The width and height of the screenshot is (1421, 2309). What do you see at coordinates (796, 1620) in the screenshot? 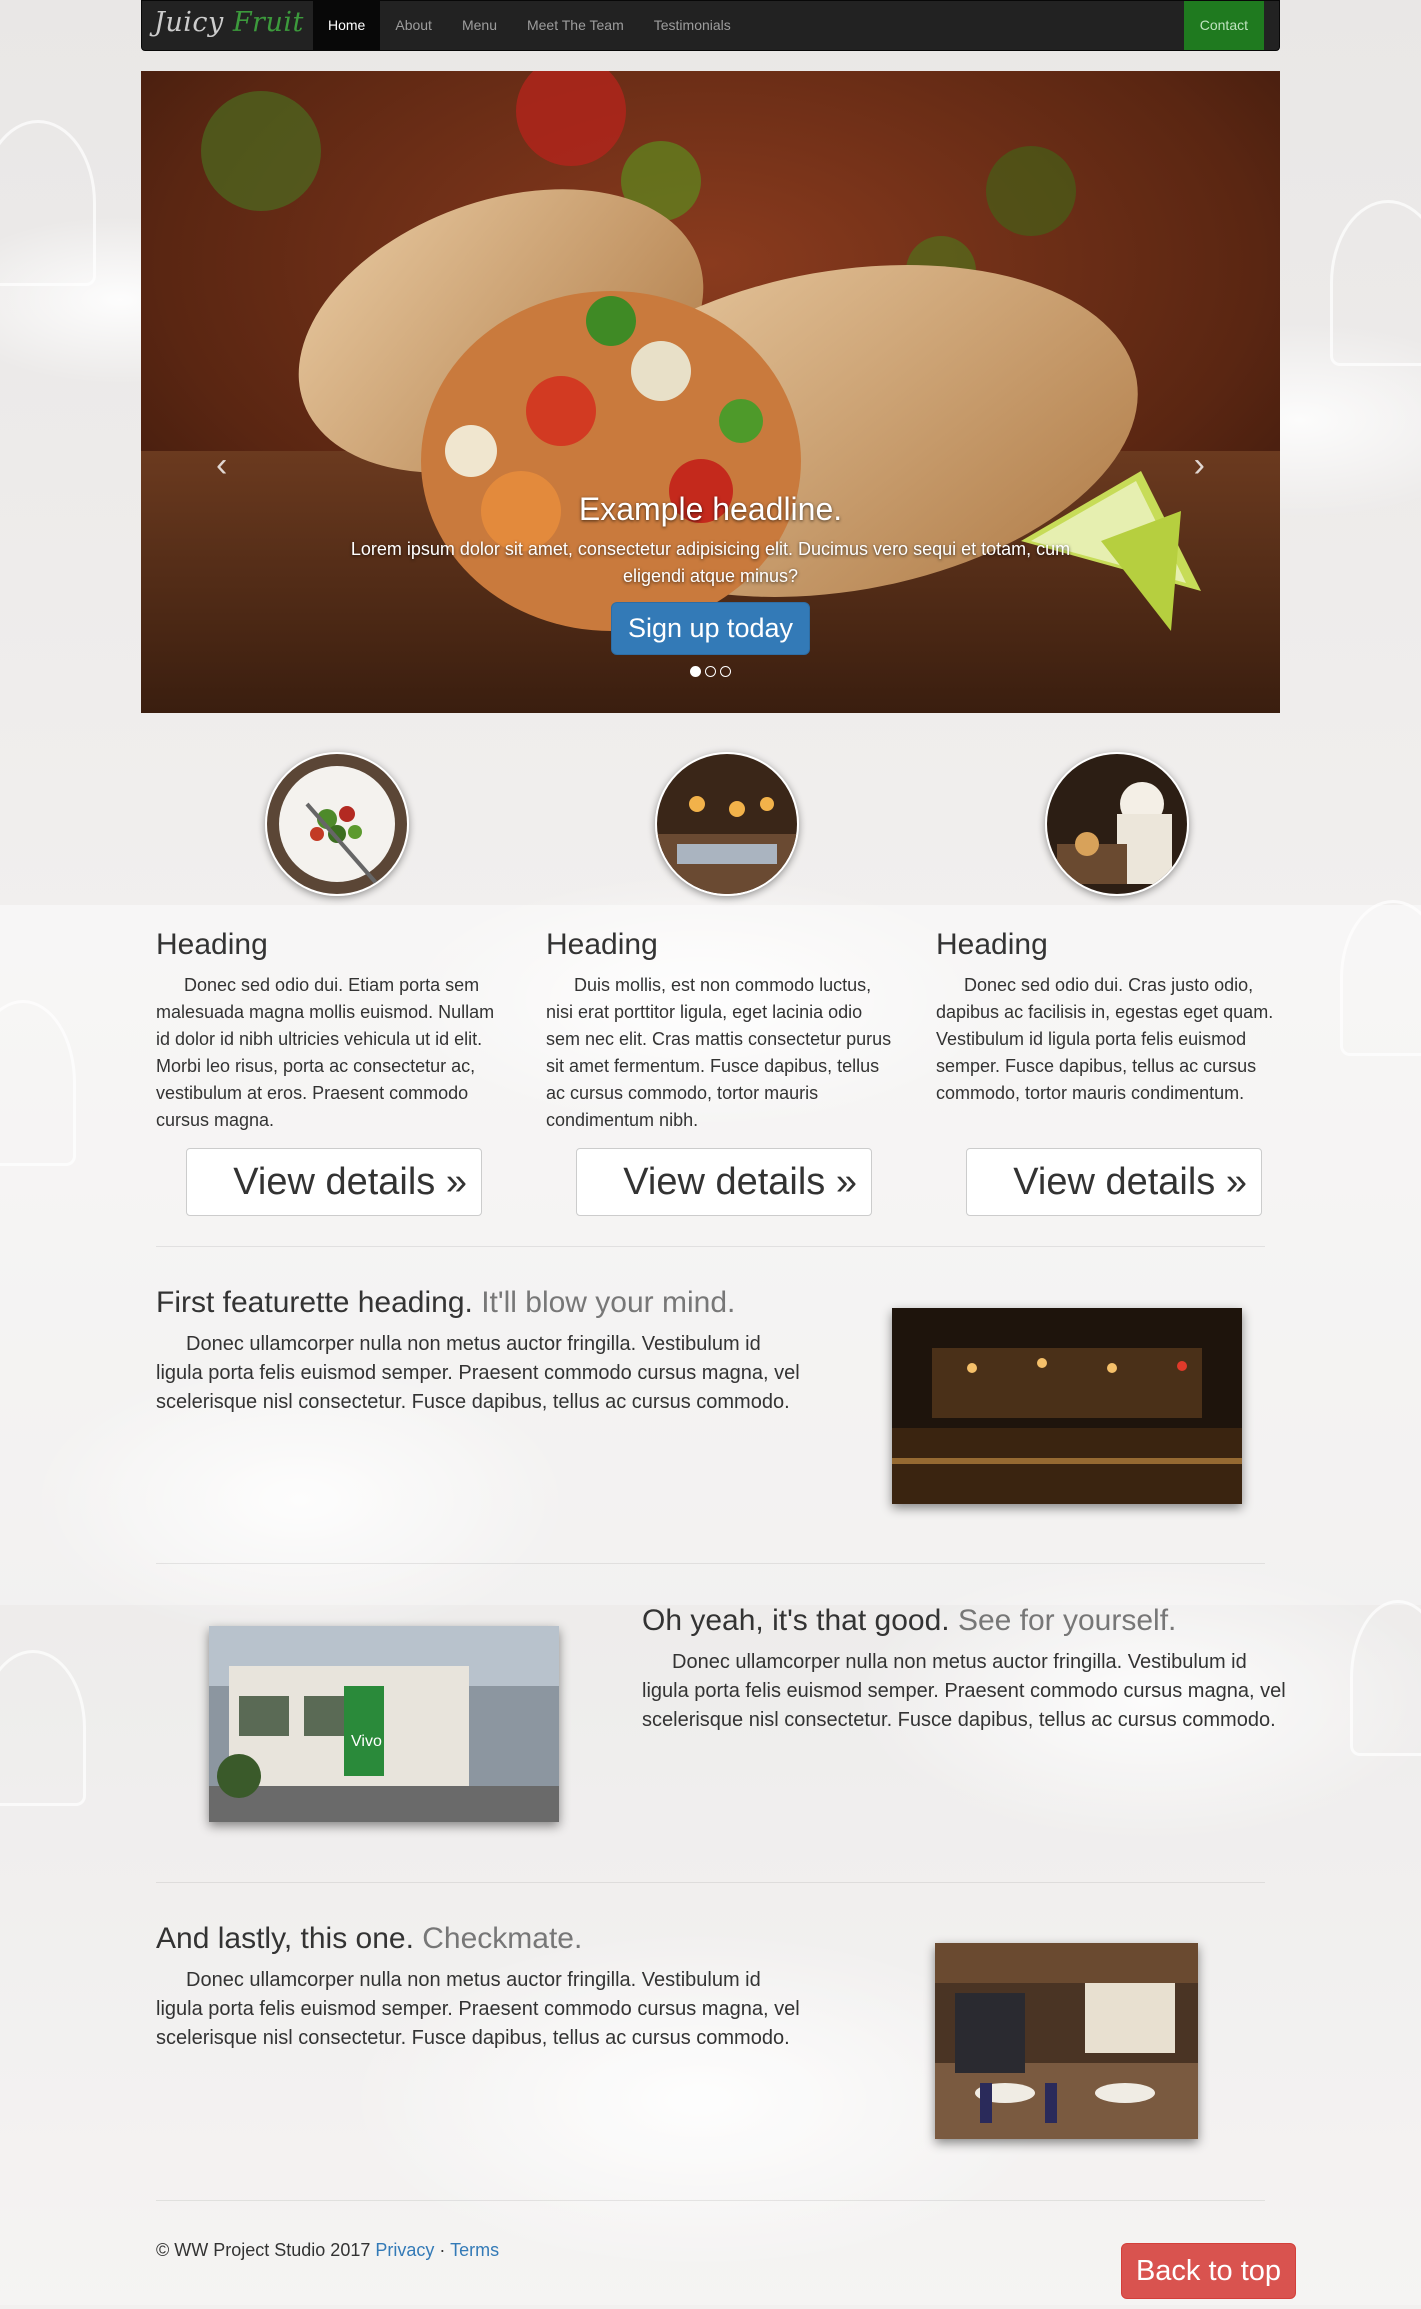
I see `featurette-title: Oh yeah, it's that good.` at bounding box center [796, 1620].